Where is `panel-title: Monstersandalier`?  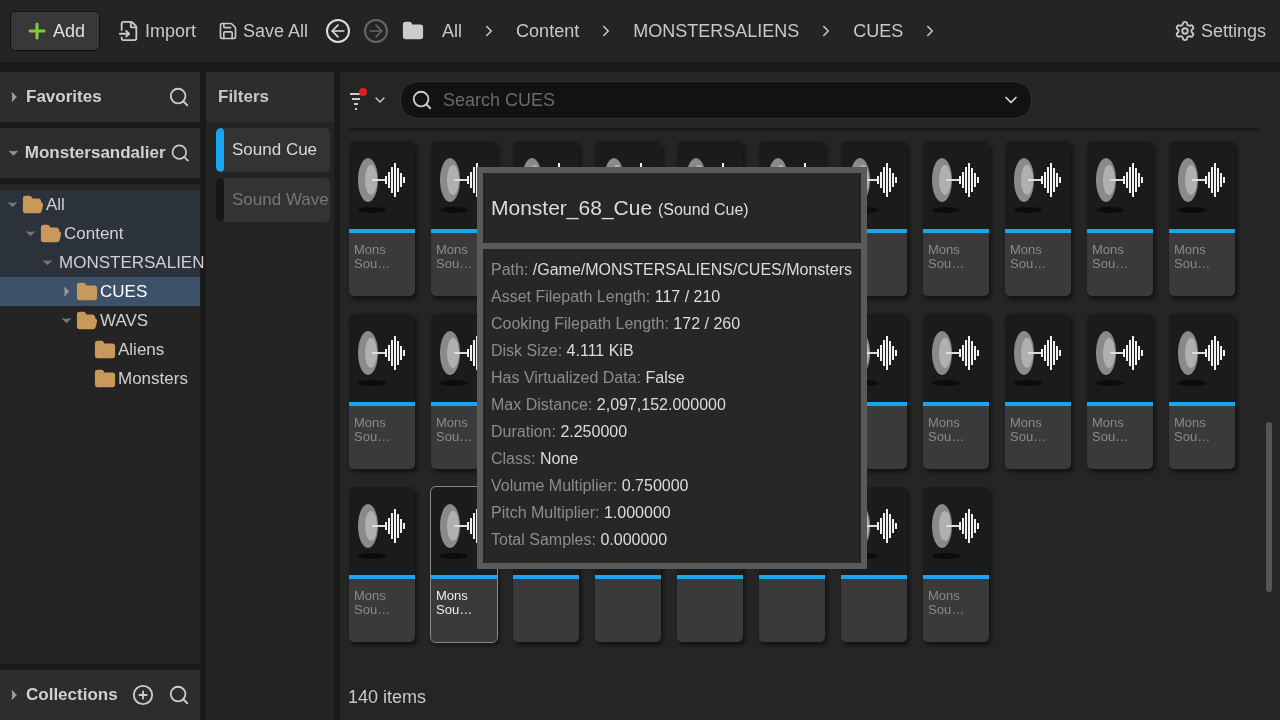 panel-title: Monstersandalier is located at coordinates (95, 153).